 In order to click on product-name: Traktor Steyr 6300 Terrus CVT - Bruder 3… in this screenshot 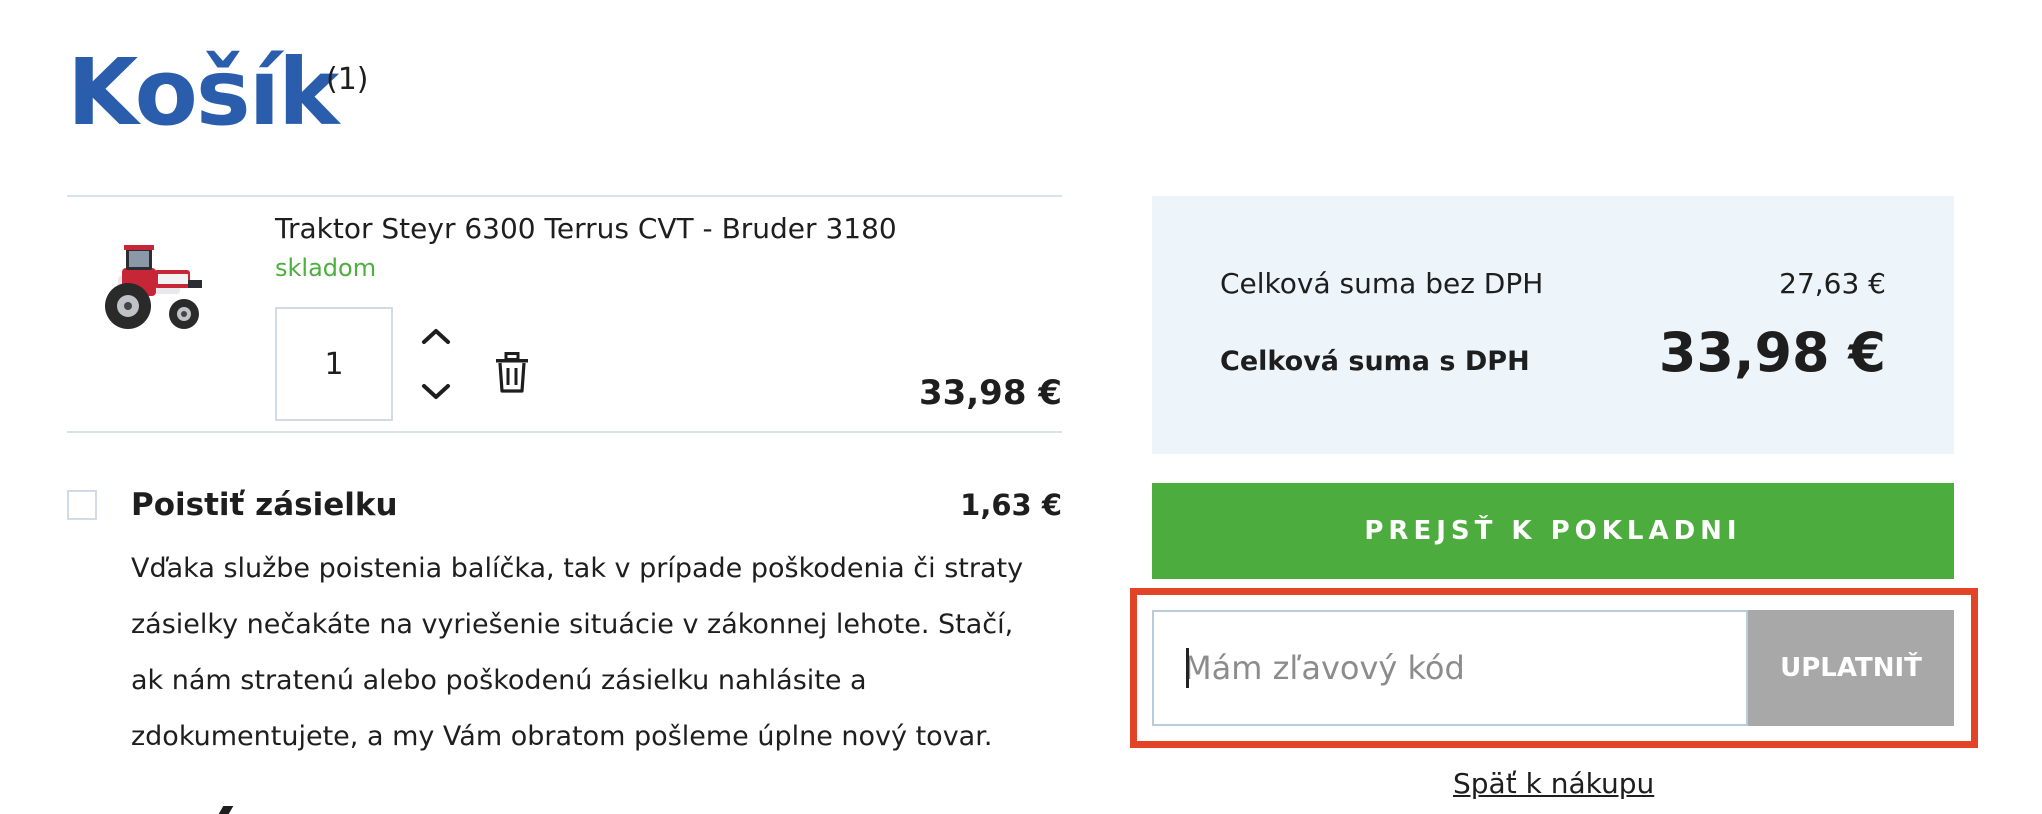, I will do `click(586, 229)`.